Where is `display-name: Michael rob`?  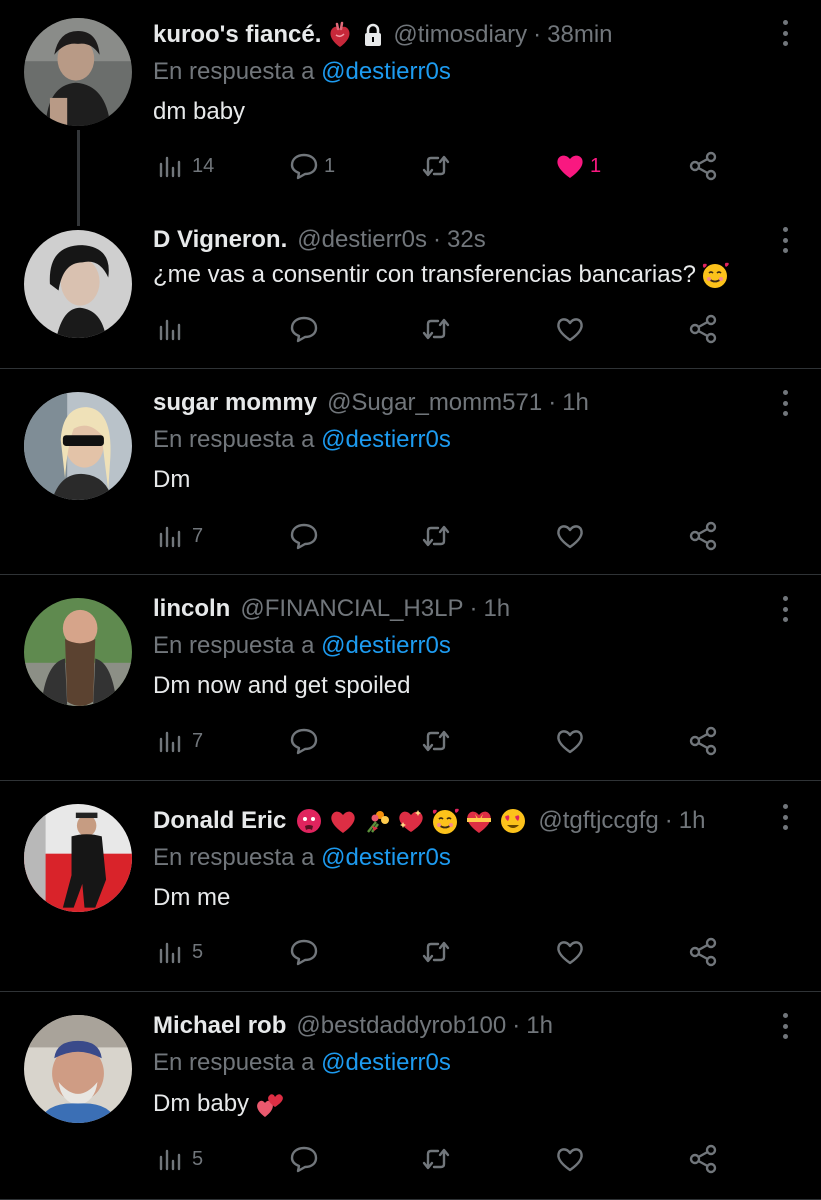
display-name: Michael rob is located at coordinates (219, 1026).